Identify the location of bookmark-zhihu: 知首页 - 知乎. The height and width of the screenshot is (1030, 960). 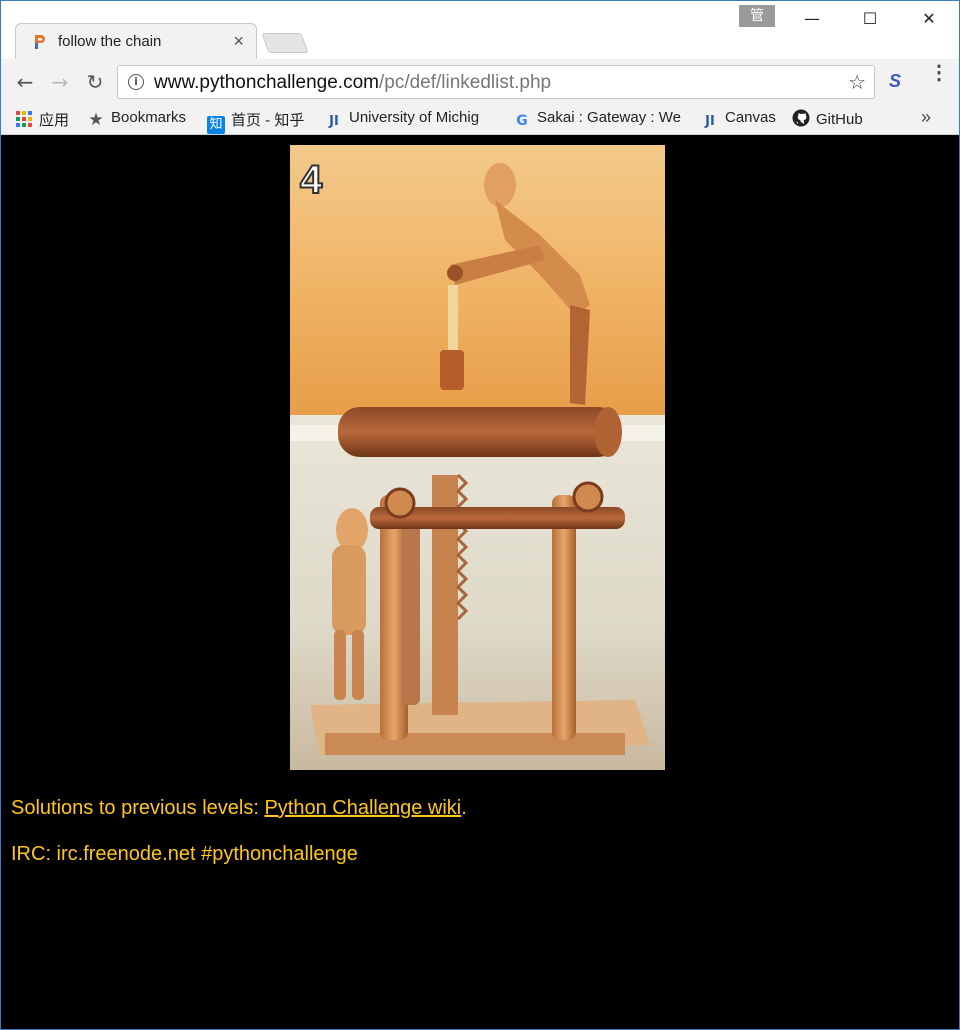
(256, 121).